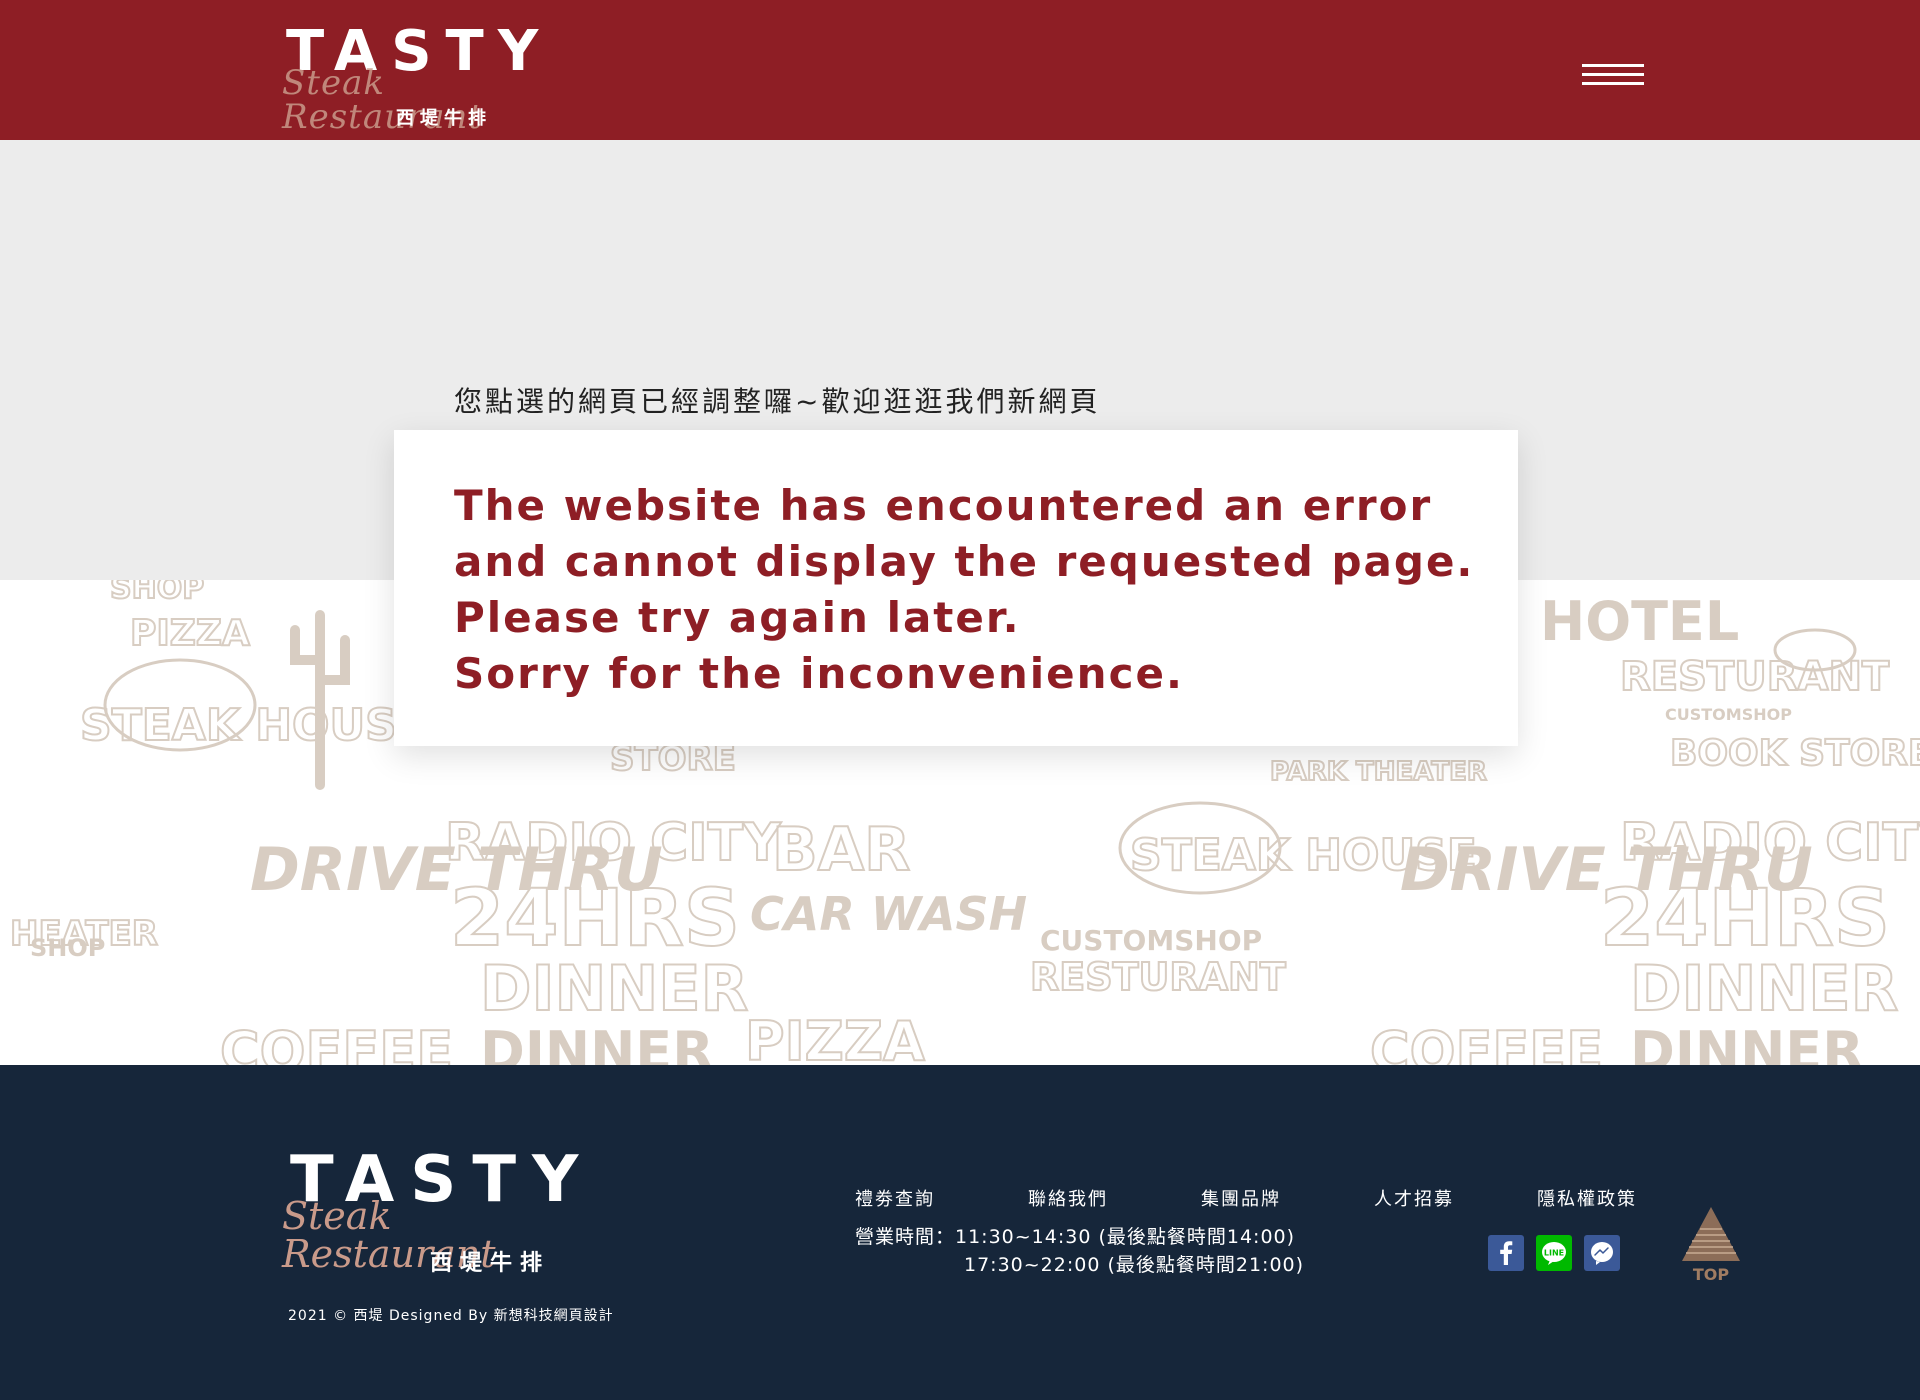  I want to click on footer-link-contact: 聯絡我們, so click(1068, 1198).